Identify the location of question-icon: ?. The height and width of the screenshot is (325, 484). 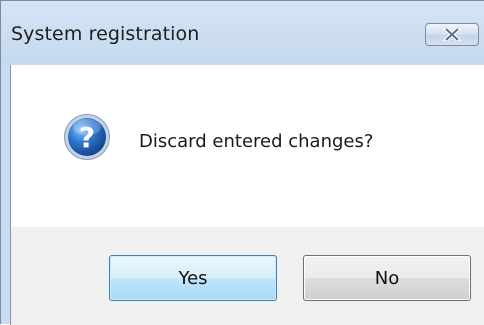
(87, 137).